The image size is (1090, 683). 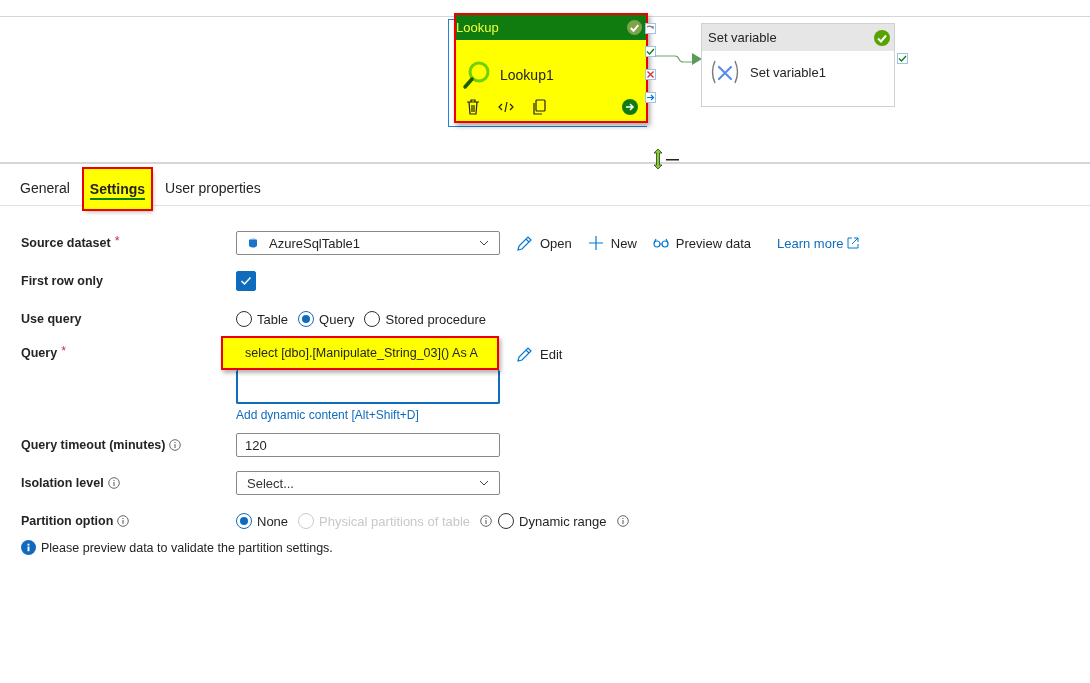 I want to click on dynamic-content-link: Add dynamic content [Alt+Shift+D], so click(x=327, y=415).